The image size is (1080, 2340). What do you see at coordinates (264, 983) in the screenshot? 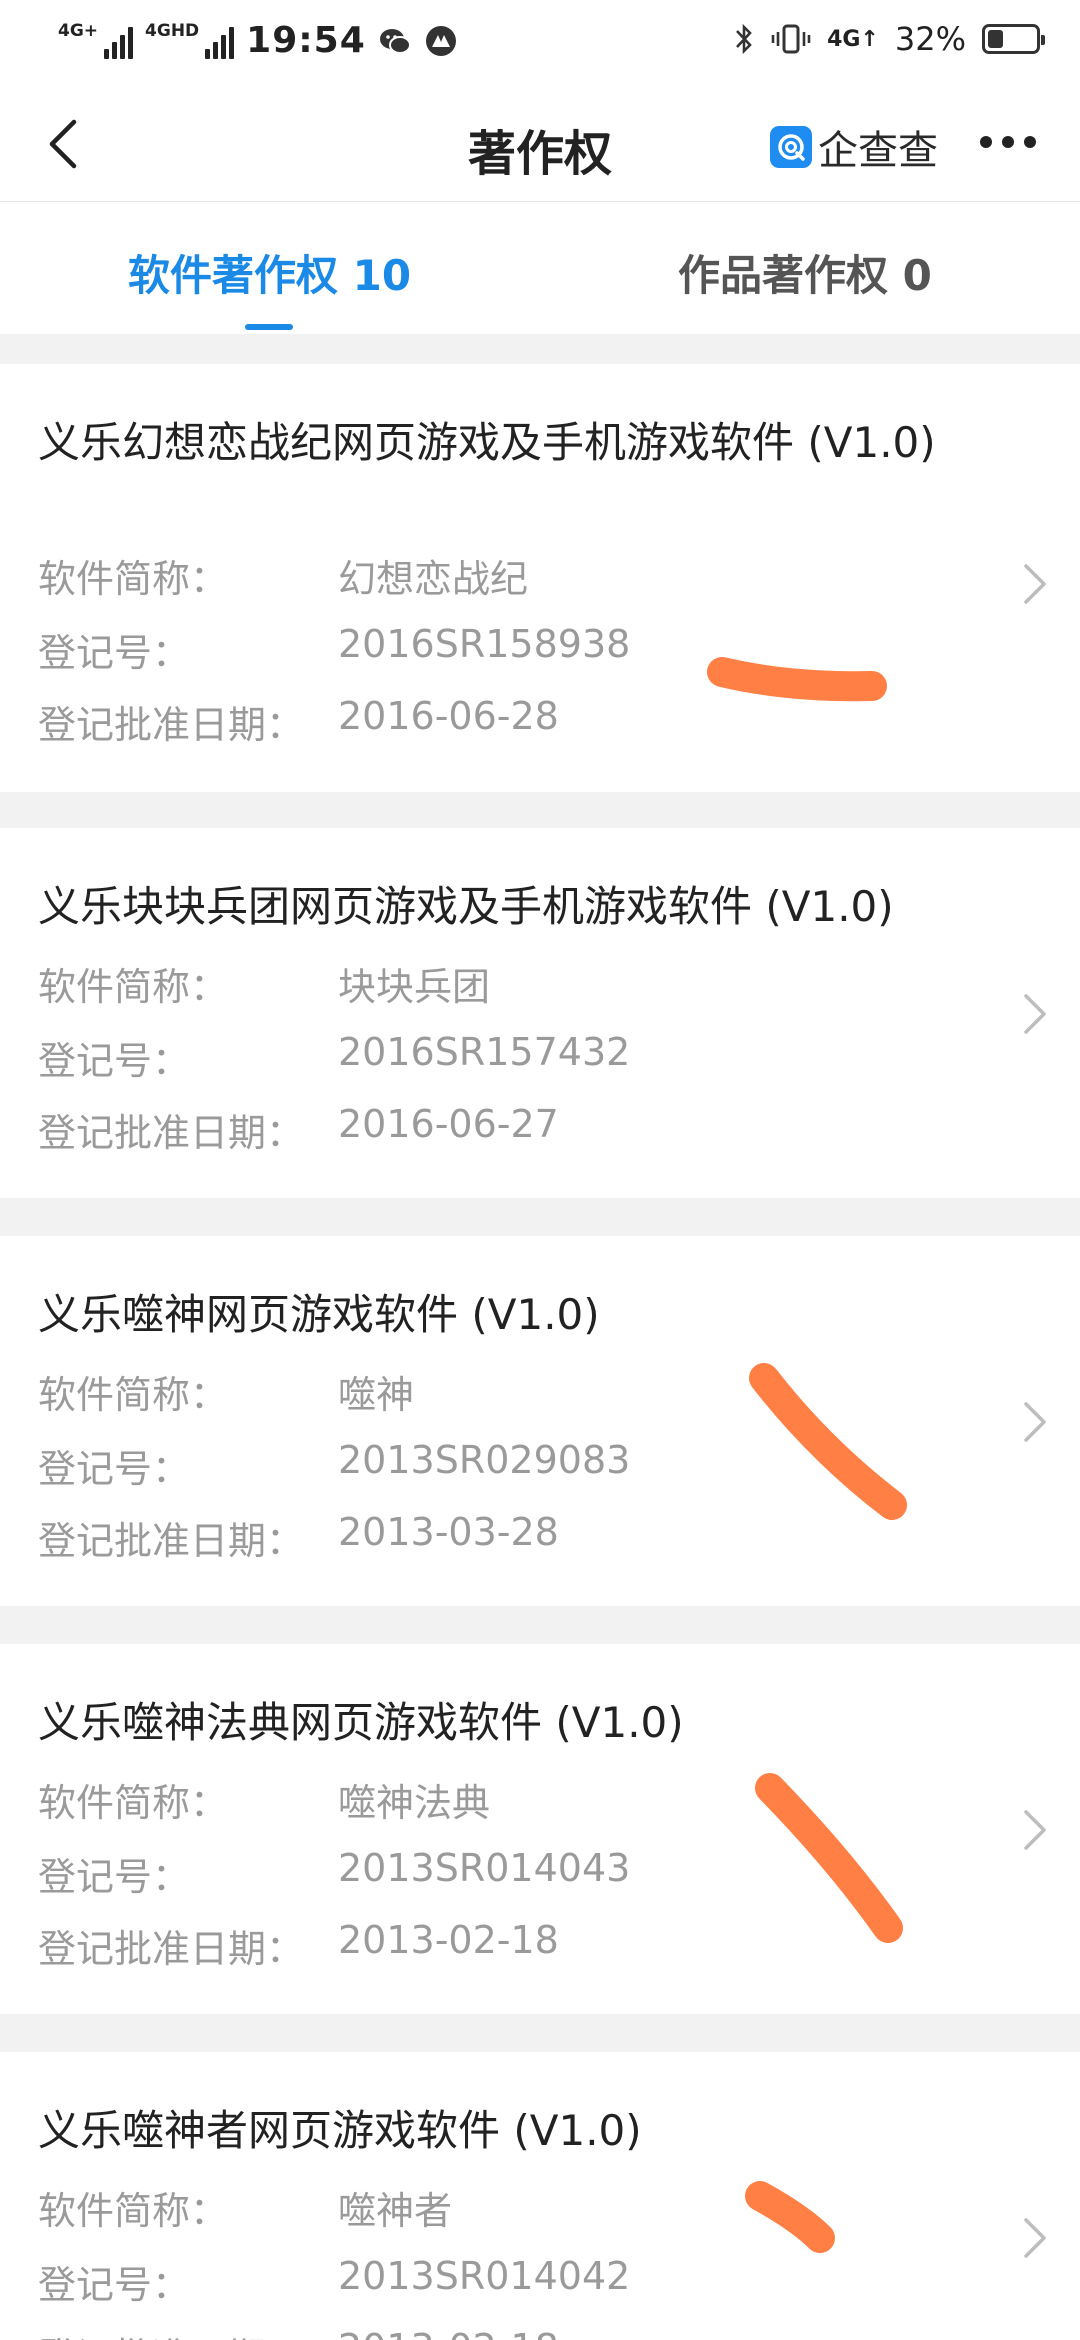
I see `record-short-name-row: 软件简称： 块块兵团` at bounding box center [264, 983].